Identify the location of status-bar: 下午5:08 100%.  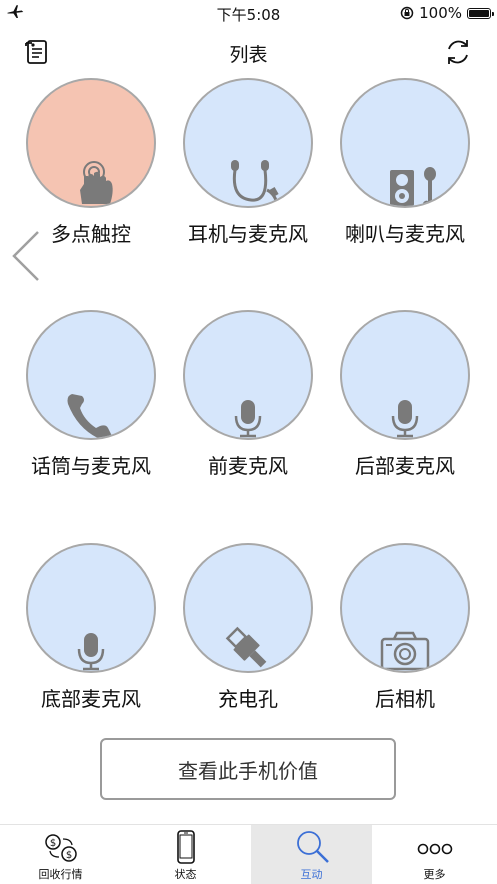
(248, 13).